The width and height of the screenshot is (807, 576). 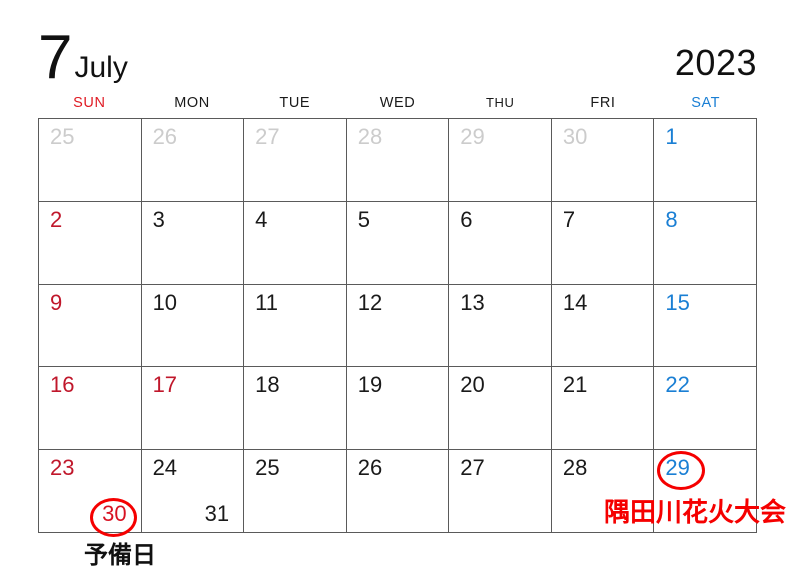 What do you see at coordinates (90, 409) in the screenshot?
I see `day-cell: 16` at bounding box center [90, 409].